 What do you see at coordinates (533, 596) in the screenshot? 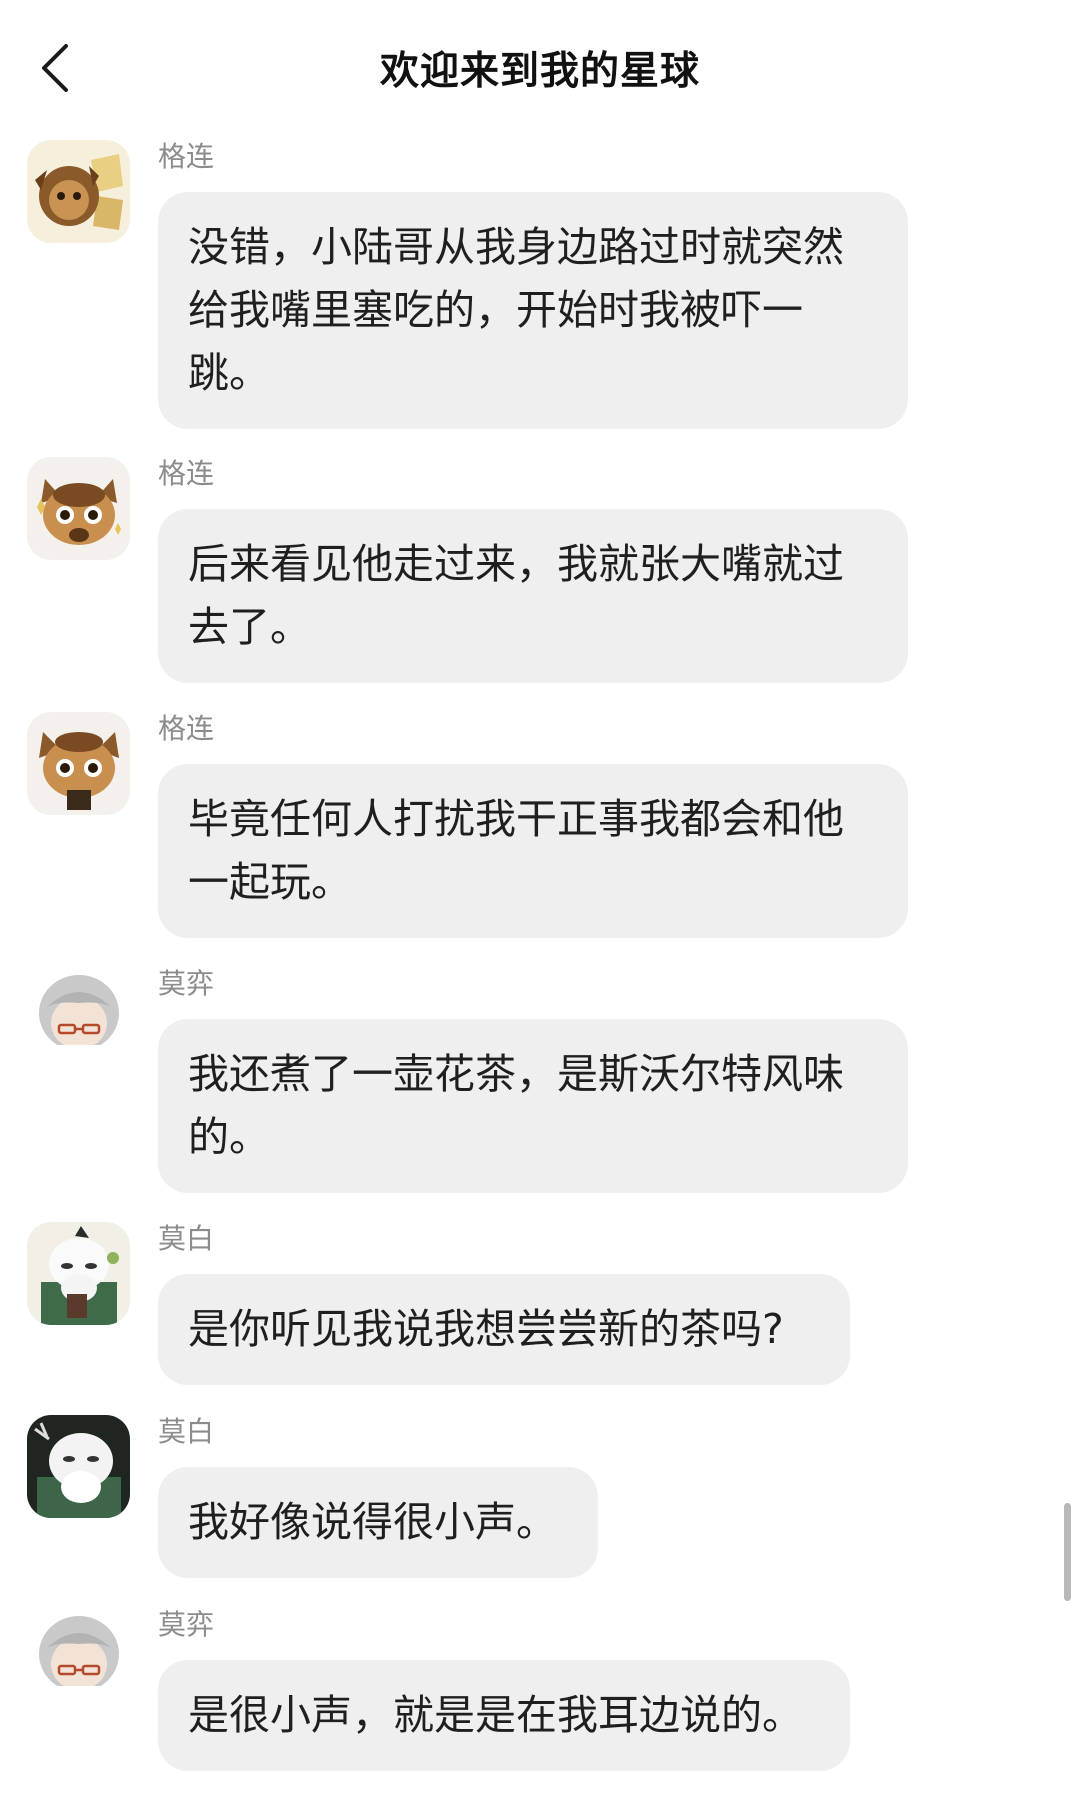
I see `message-bubble: 后来看见他走过来，我就张大嘴就过去了。` at bounding box center [533, 596].